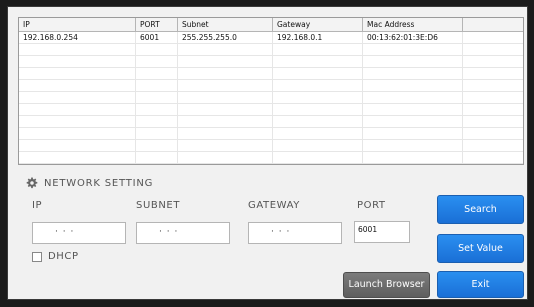 The height and width of the screenshot is (307, 534). Describe the element at coordinates (413, 37) in the screenshot. I see `cell-mac-address: 00:13:62:01:3E:D6` at that location.